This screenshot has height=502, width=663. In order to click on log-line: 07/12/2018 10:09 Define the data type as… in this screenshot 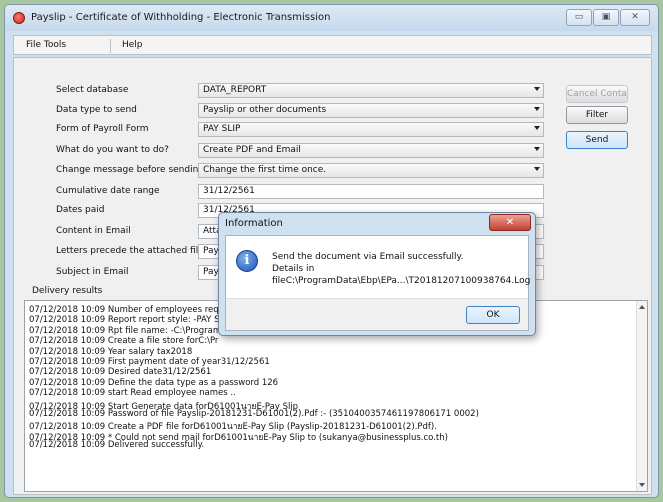, I will do `click(154, 382)`.